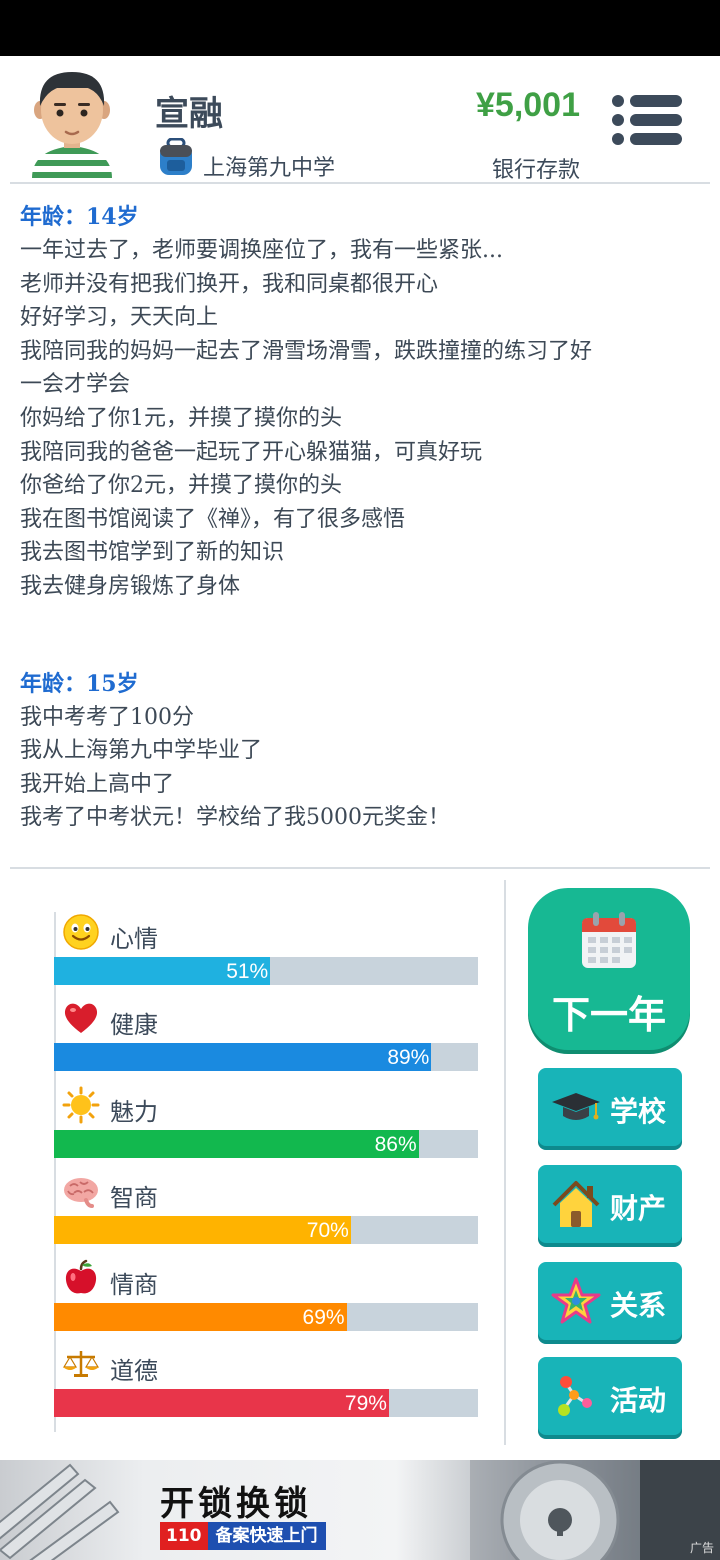 The width and height of the screenshot is (720, 1560). What do you see at coordinates (130, 586) in the screenshot?
I see `log-line: 我去健身房锻炼了身体` at bounding box center [130, 586].